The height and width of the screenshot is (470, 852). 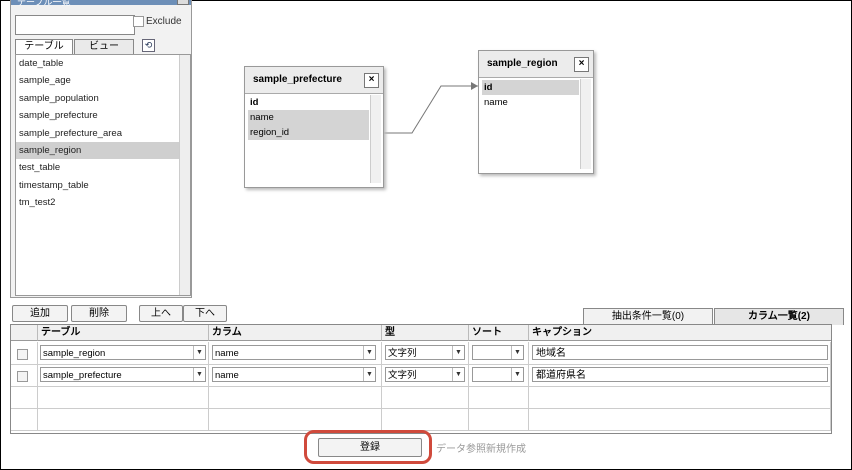 What do you see at coordinates (40, 313) in the screenshot?
I see `add-button: 追加` at bounding box center [40, 313].